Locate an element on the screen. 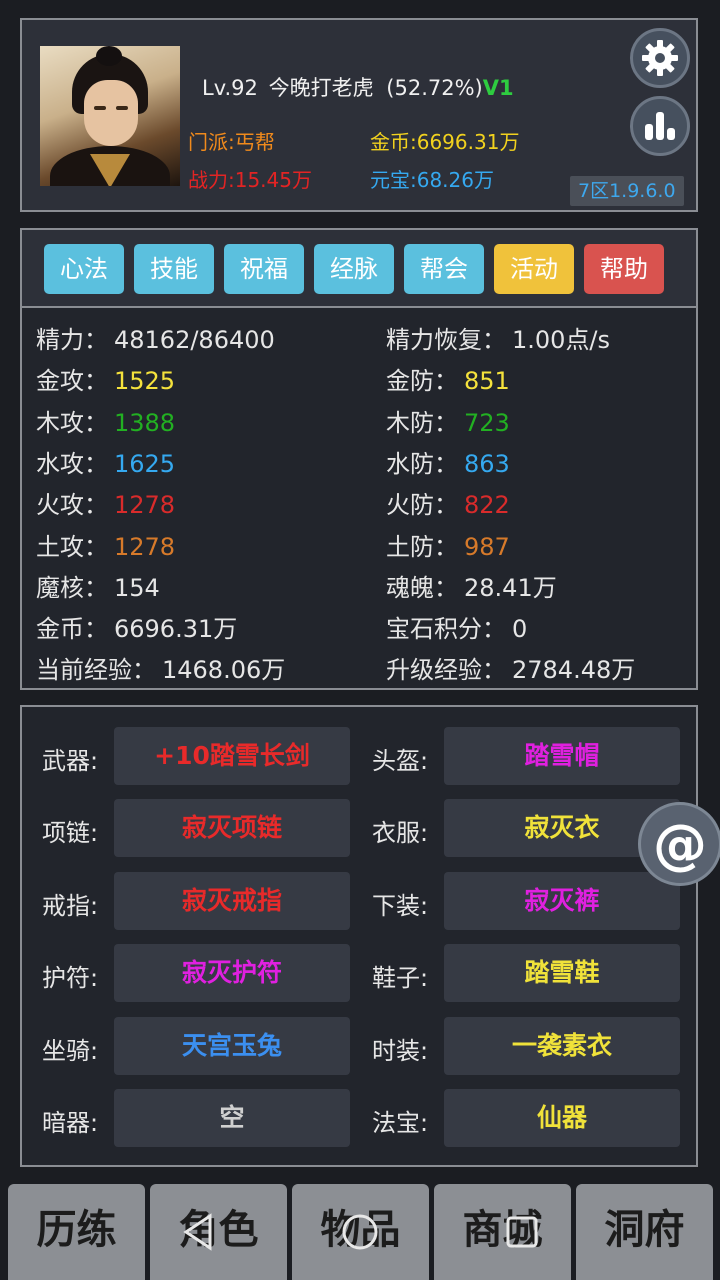  tab-blessing: 祝福 is located at coordinates (264, 269).